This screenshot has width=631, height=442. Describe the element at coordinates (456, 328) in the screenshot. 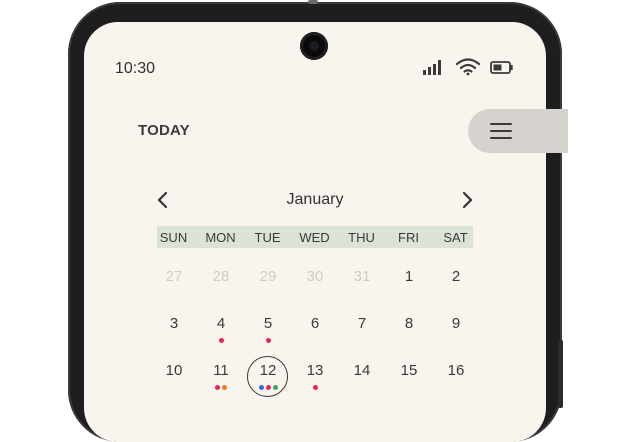

I see `calendar-day: 9` at that location.